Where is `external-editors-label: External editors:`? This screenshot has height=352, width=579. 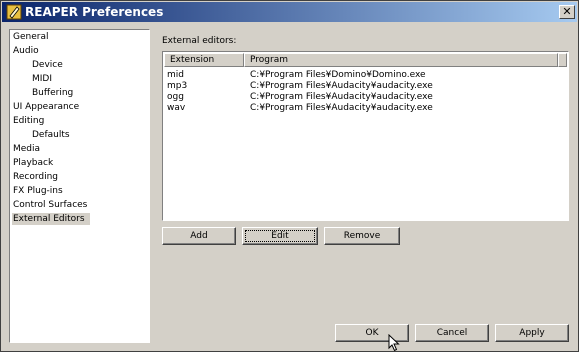
external-editors-label: External editors: is located at coordinates (199, 41).